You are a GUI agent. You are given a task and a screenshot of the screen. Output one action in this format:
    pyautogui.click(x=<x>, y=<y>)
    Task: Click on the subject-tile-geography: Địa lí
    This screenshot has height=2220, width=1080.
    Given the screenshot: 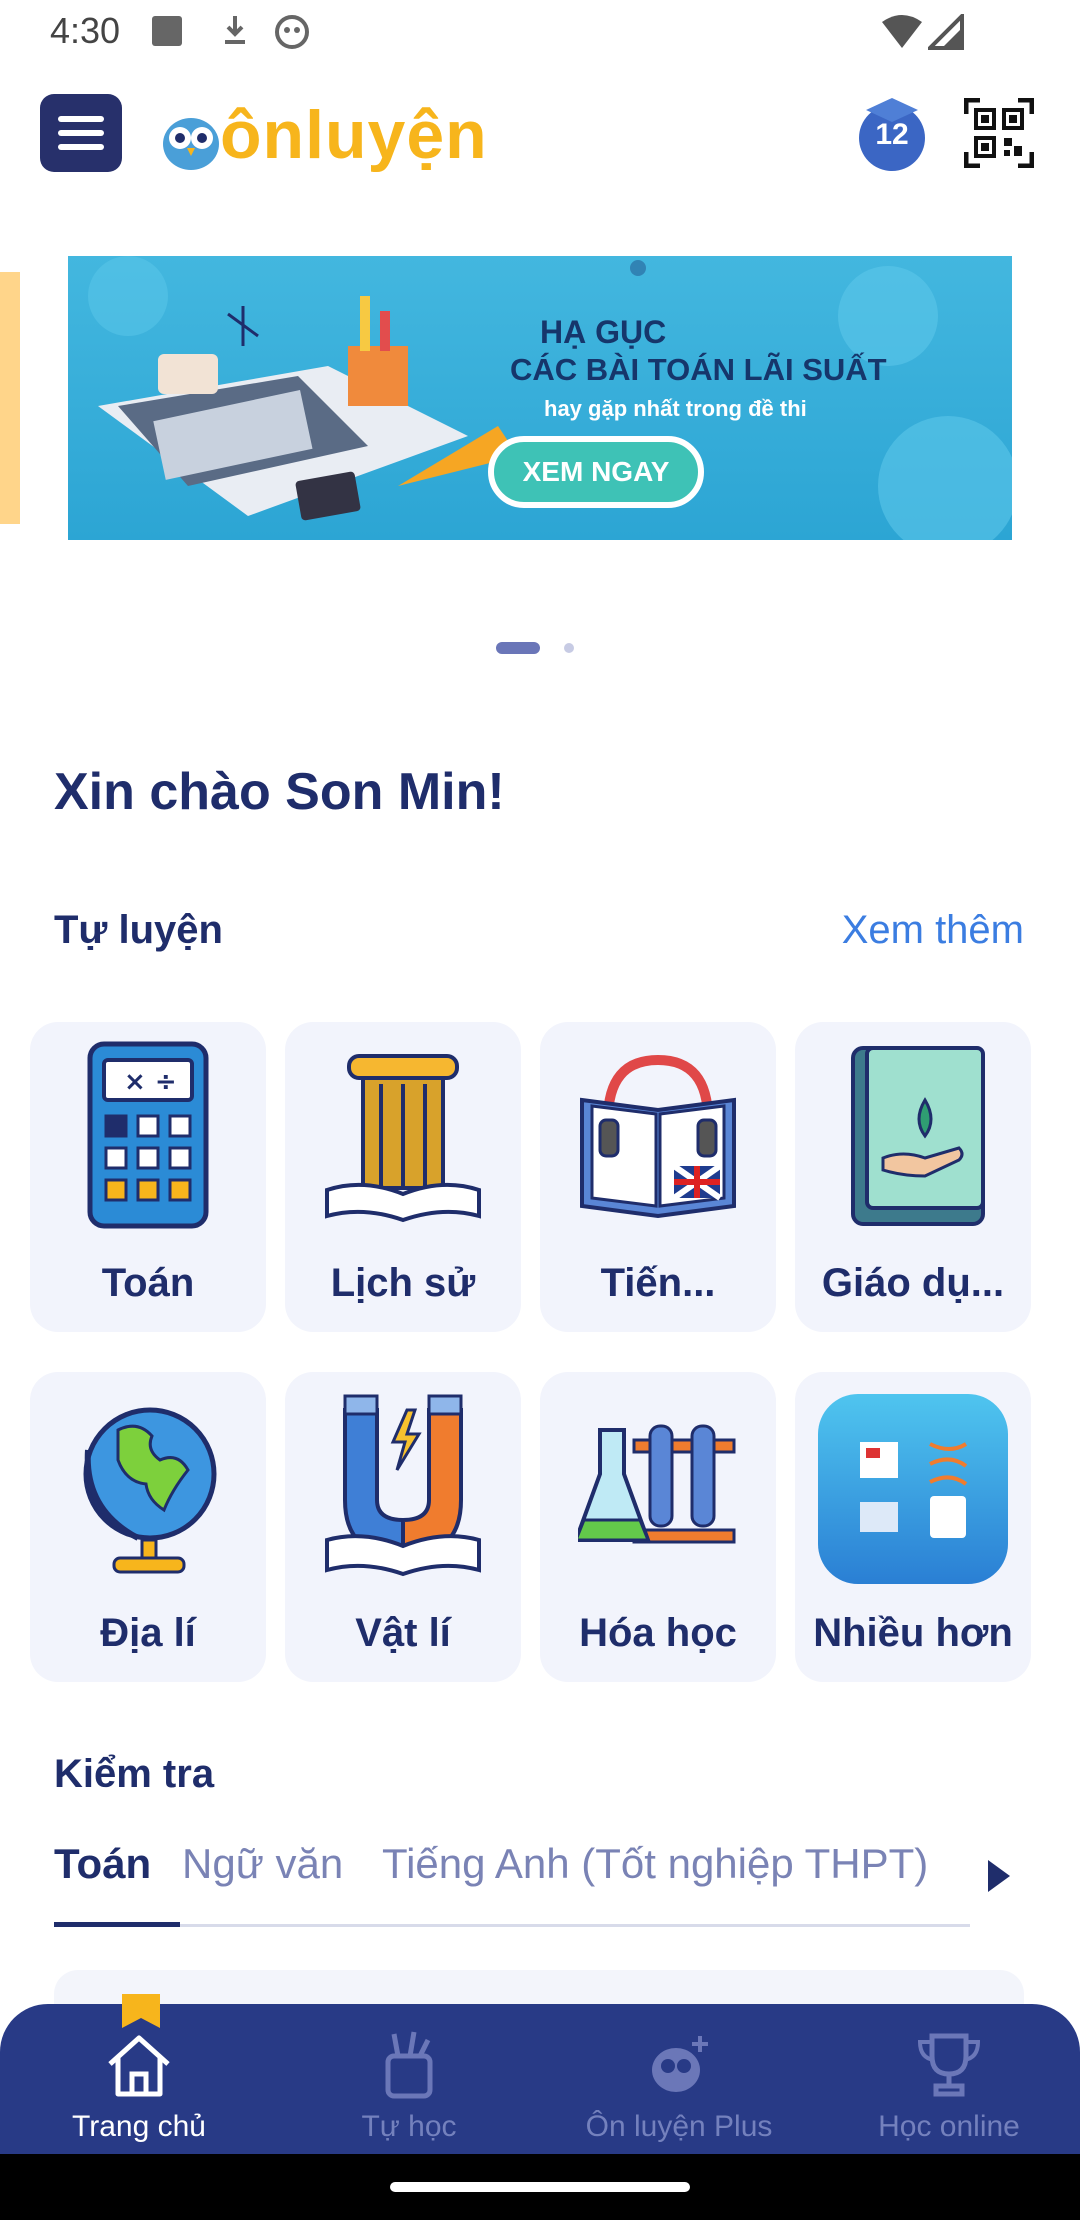 What is the action you would take?
    pyautogui.click(x=148, y=1527)
    